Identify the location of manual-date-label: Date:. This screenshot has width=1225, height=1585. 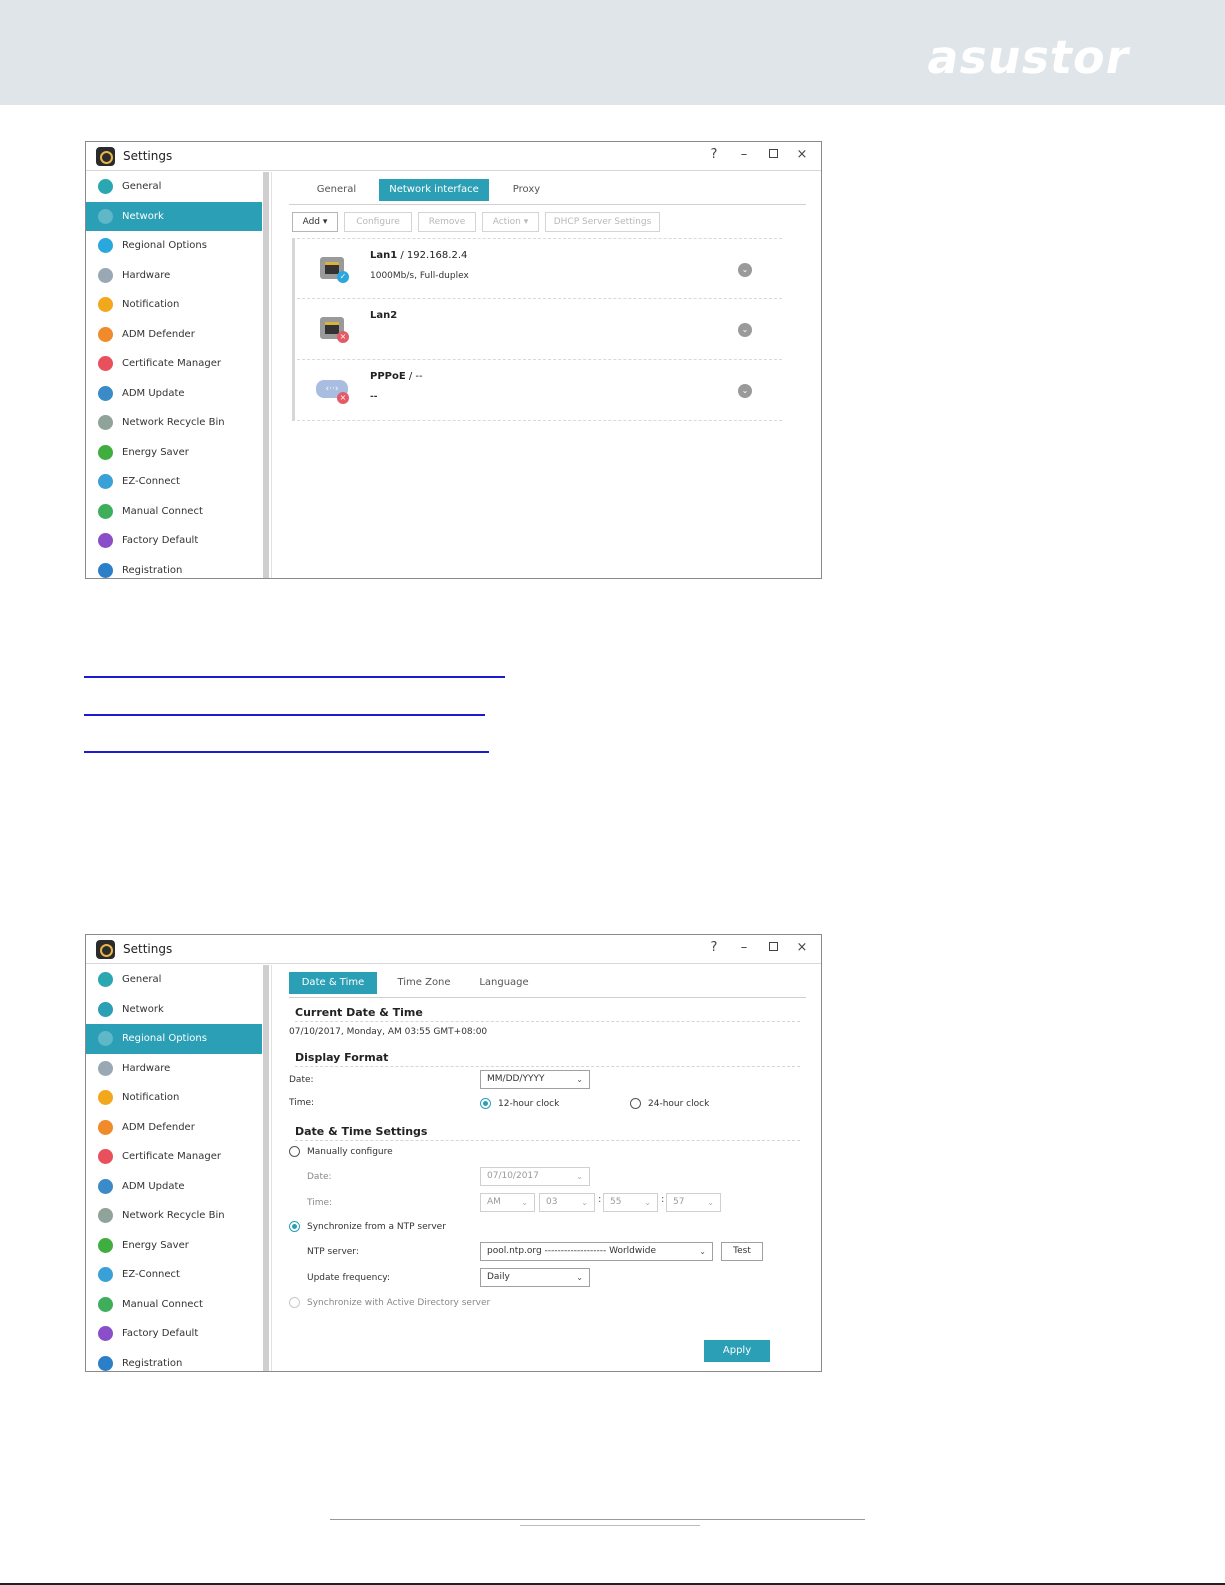
(319, 1177).